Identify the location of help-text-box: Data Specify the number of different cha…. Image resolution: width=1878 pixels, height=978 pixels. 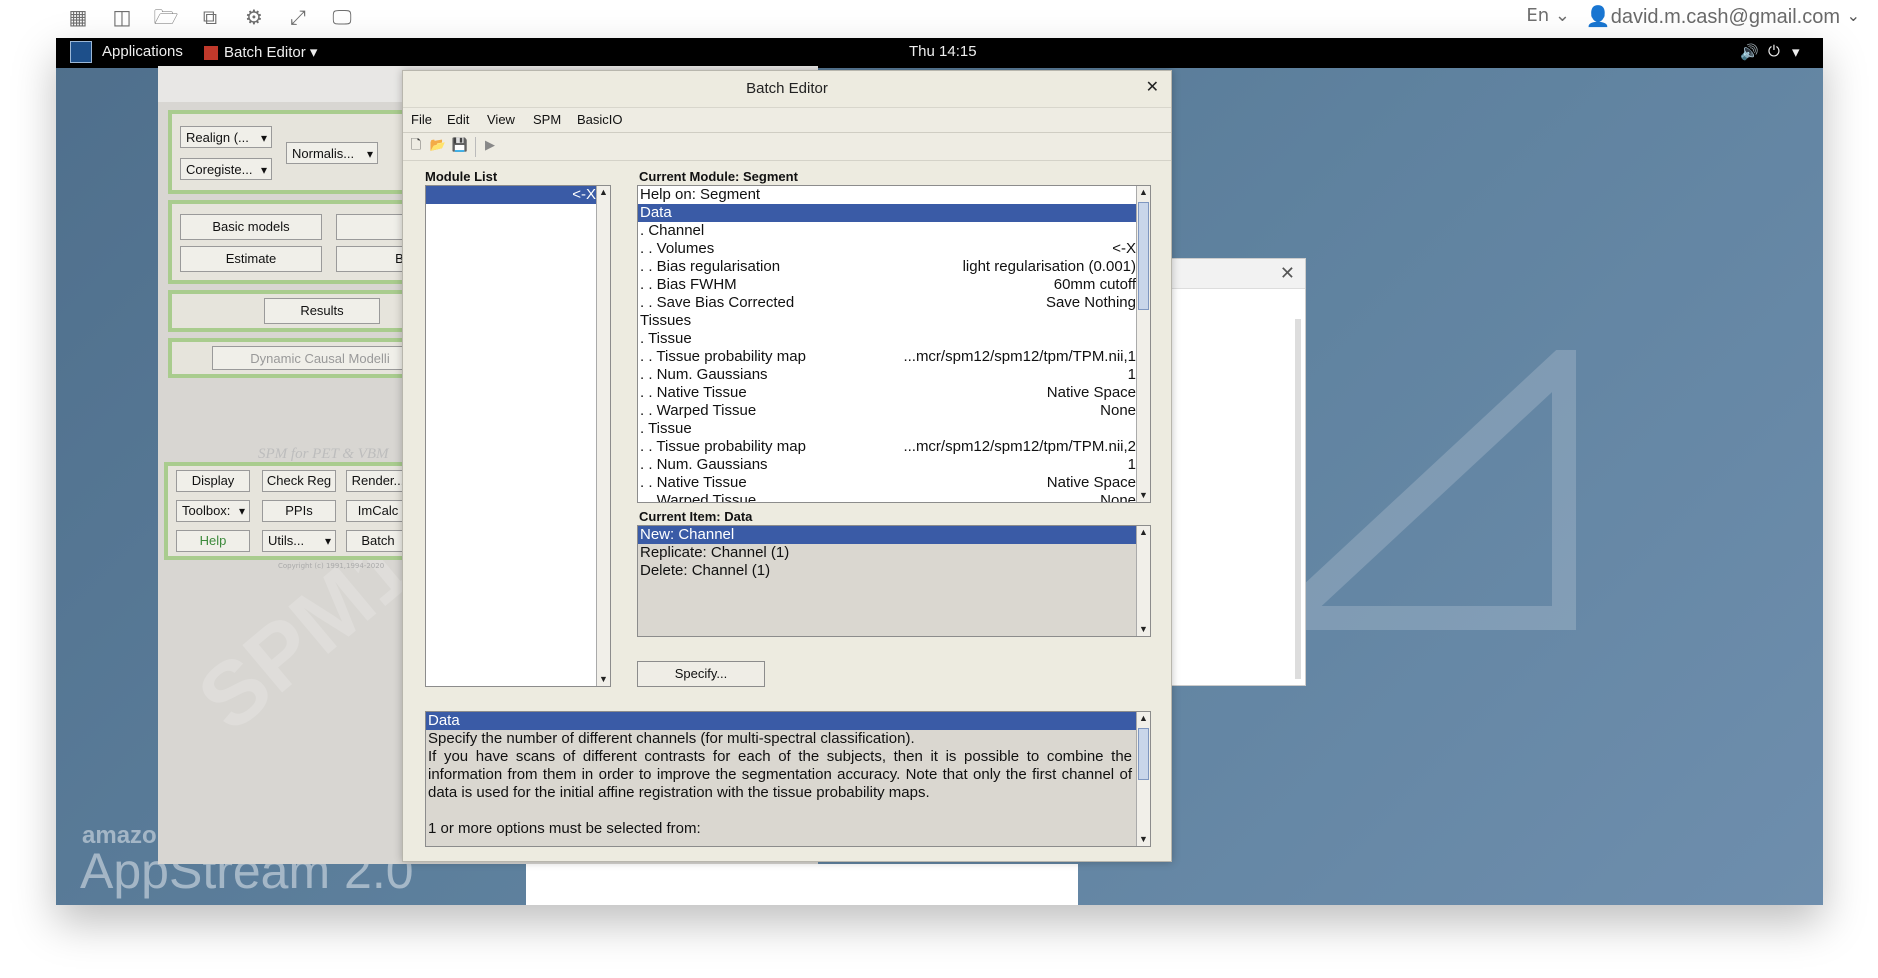
(788, 779).